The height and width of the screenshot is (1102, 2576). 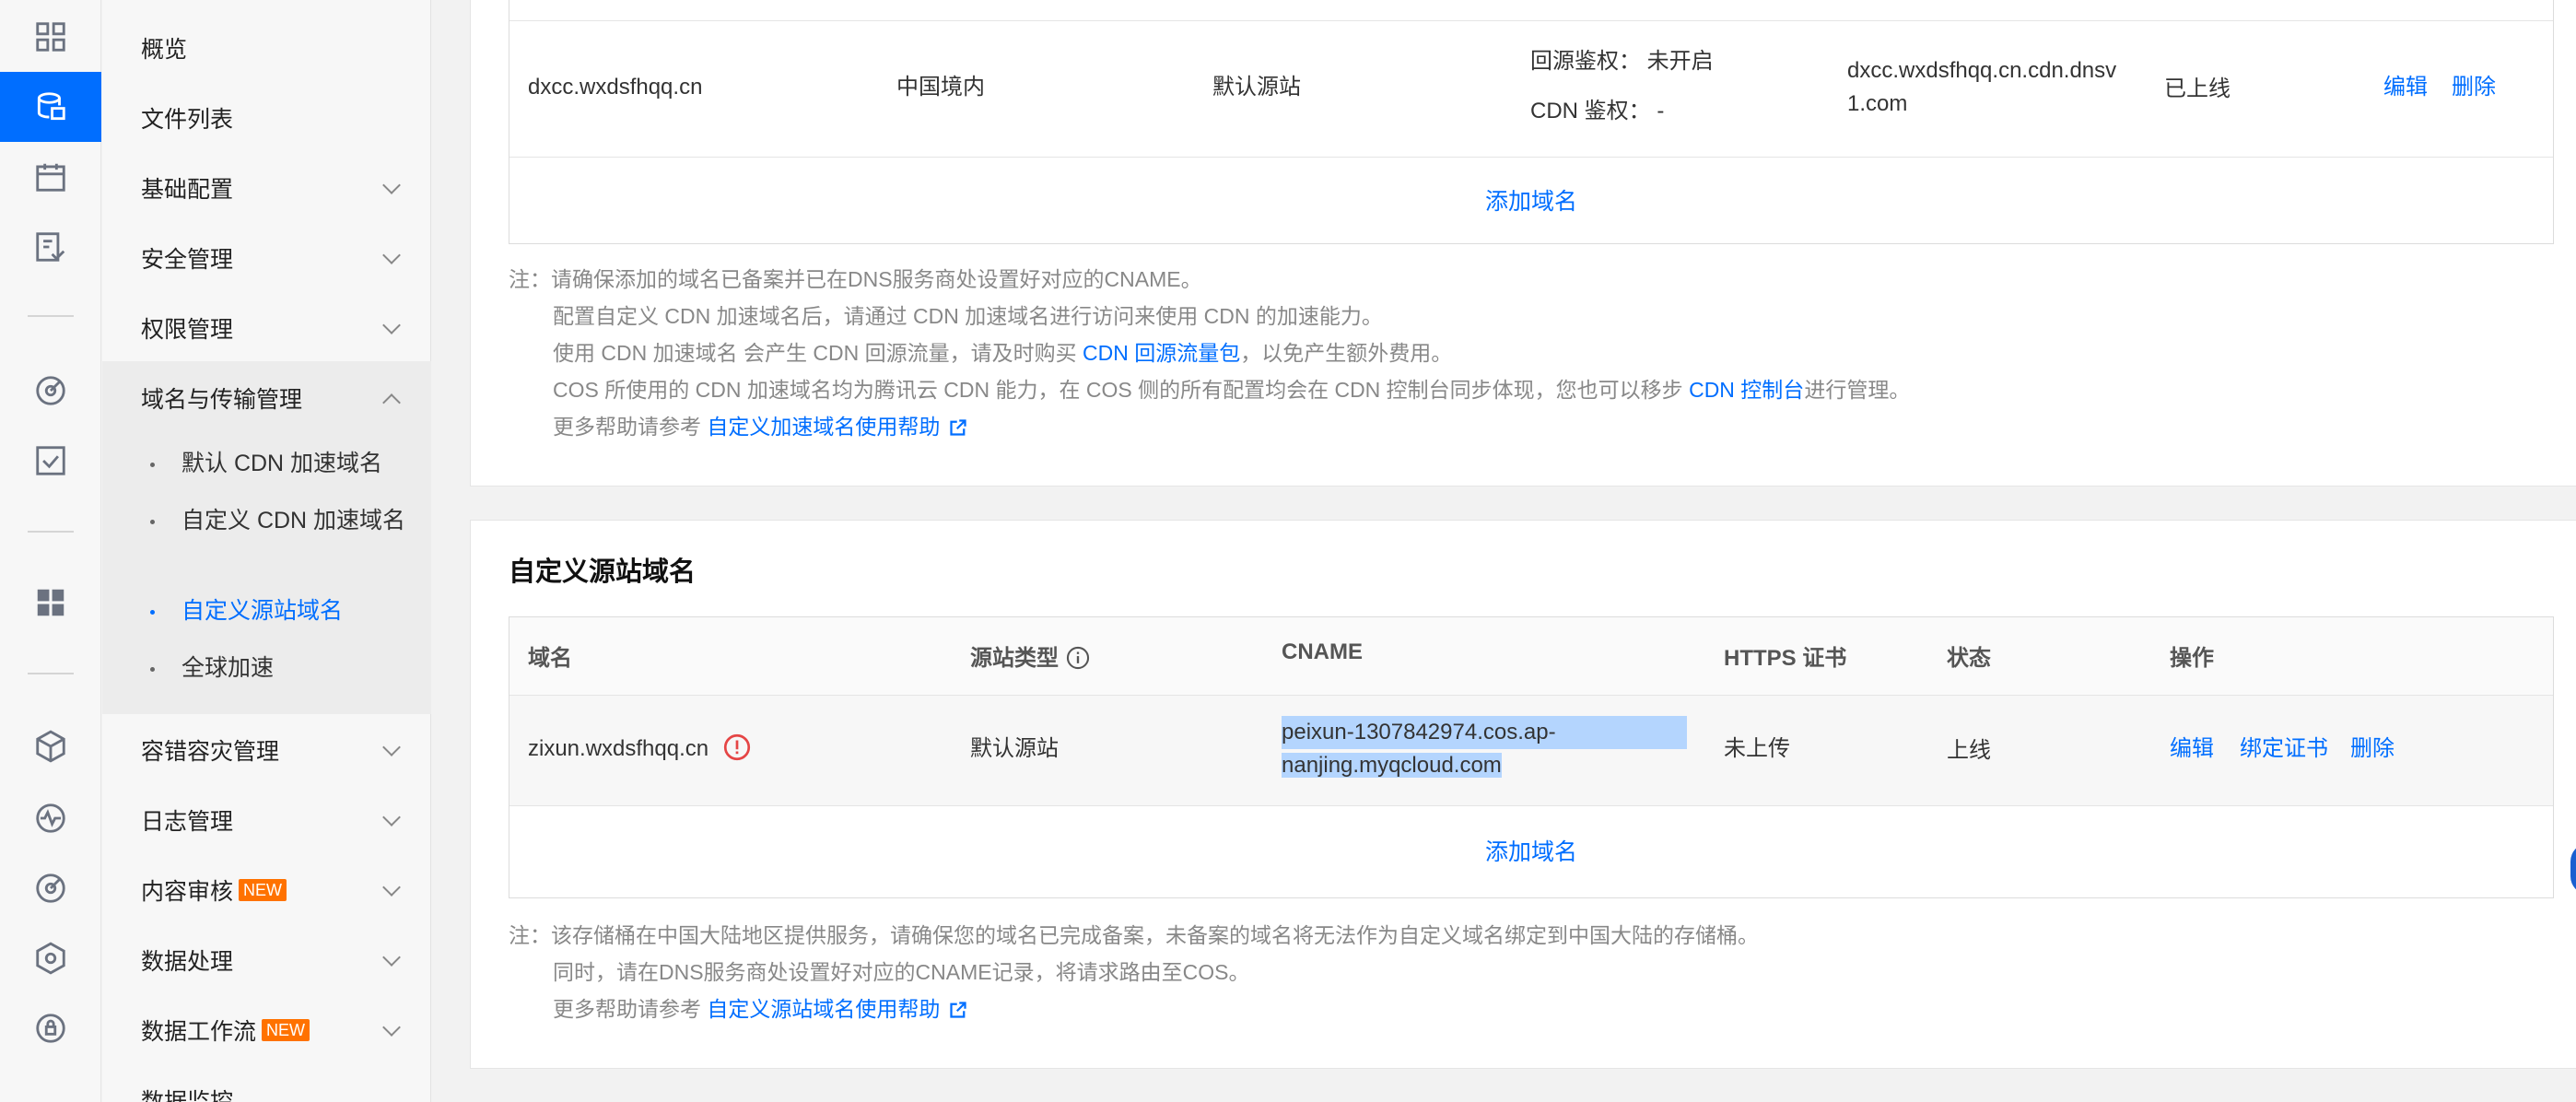 I want to click on sub-item-custom-origin: 自定义源站域名, so click(x=266, y=611).